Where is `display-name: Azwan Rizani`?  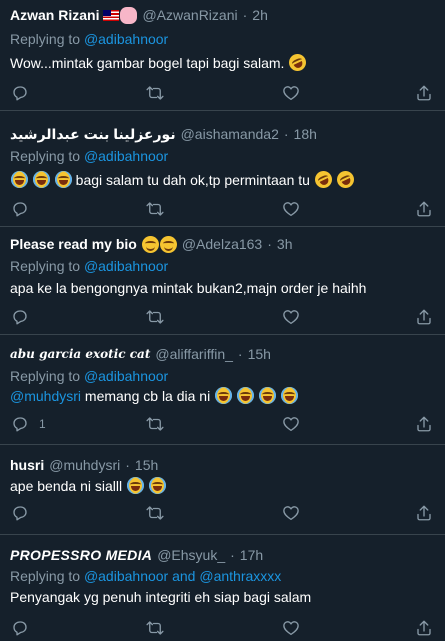 display-name: Azwan Rizani is located at coordinates (54, 15).